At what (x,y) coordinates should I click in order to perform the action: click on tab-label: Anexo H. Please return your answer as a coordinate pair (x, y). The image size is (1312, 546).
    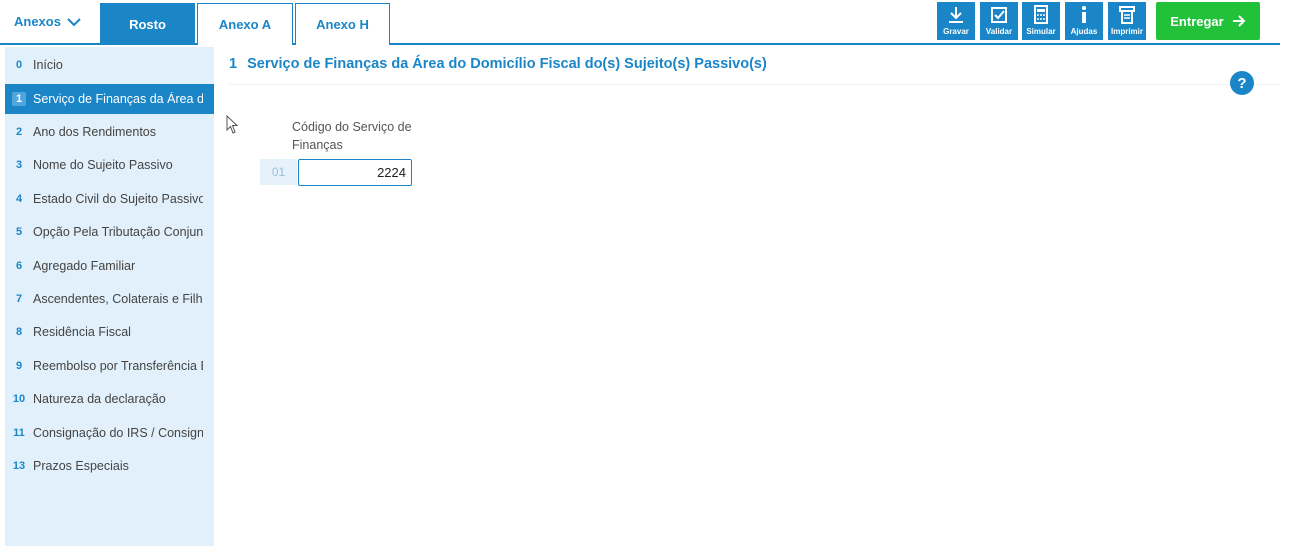
    Looking at the image, I should click on (342, 24).